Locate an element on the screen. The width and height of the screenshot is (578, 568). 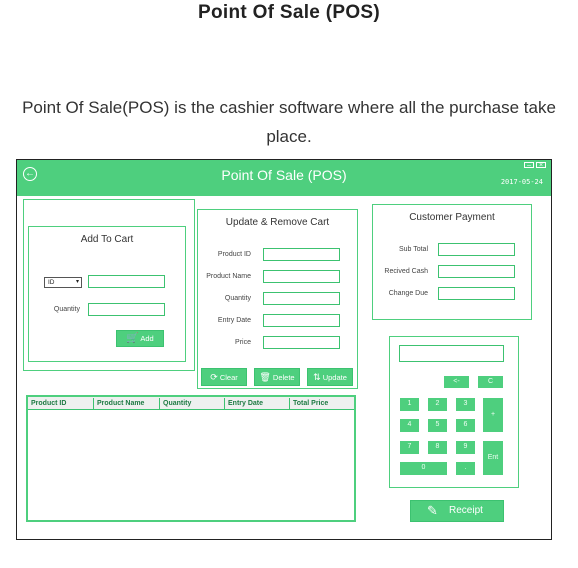
key-1: 1 is located at coordinates (409, 404).